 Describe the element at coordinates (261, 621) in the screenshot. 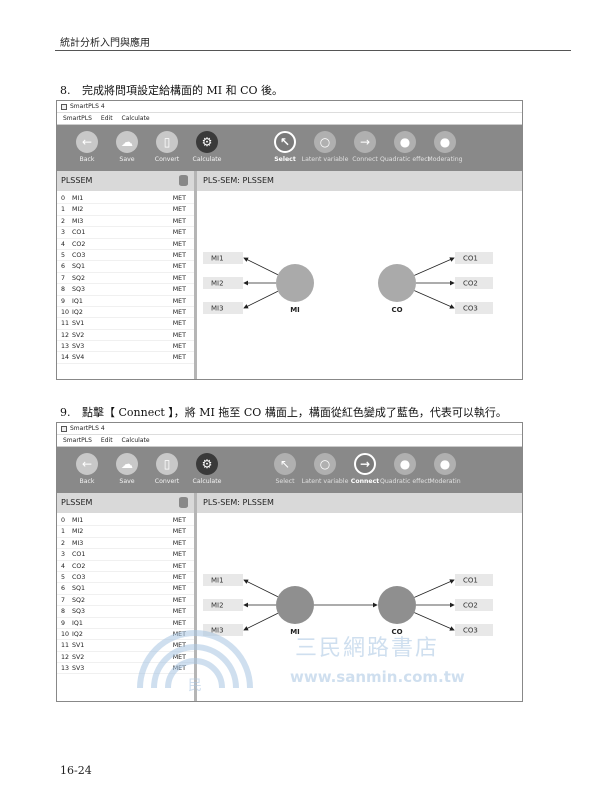

I see `outer-loading-arrow` at that location.